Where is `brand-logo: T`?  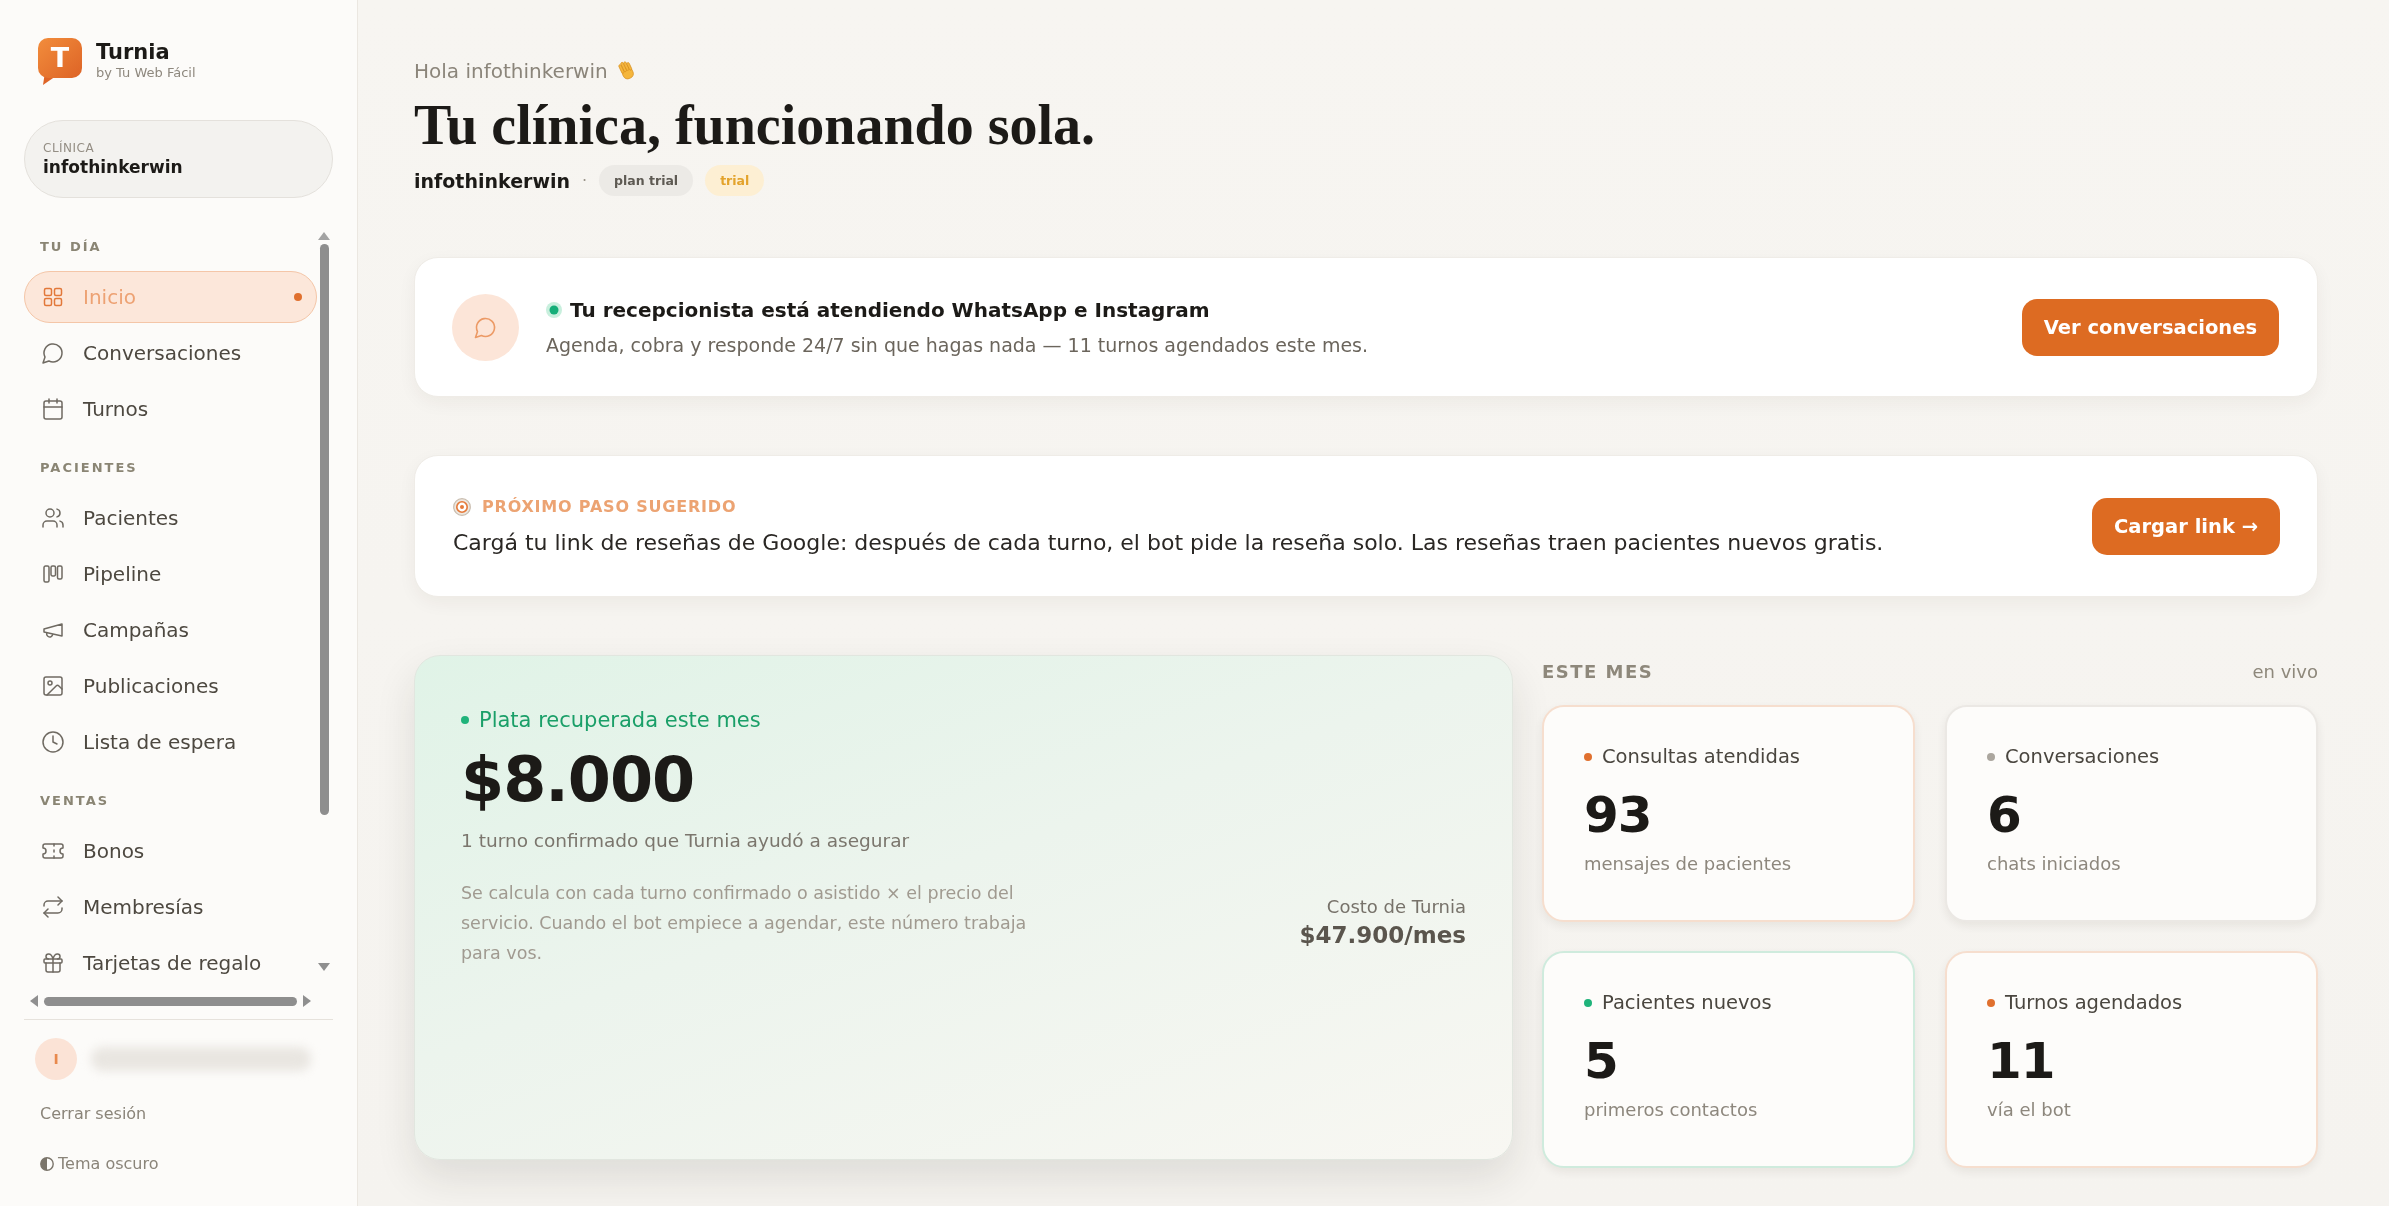
brand-logo: T is located at coordinates (60, 61).